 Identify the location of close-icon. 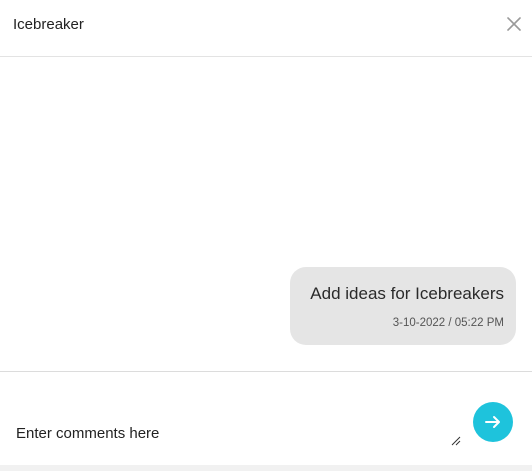
(514, 24).